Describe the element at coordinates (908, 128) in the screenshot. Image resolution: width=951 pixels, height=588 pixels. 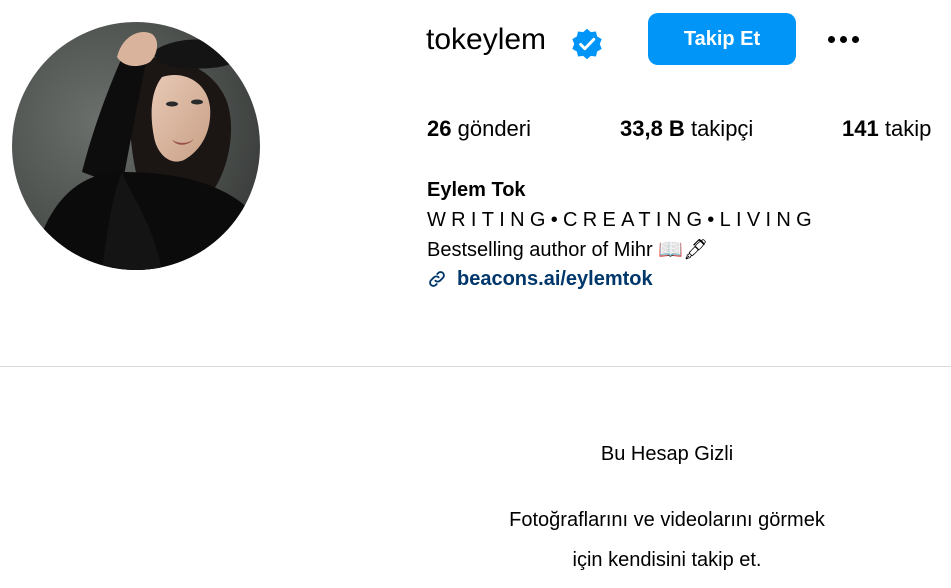
I see `following-count-label: takip` at that location.